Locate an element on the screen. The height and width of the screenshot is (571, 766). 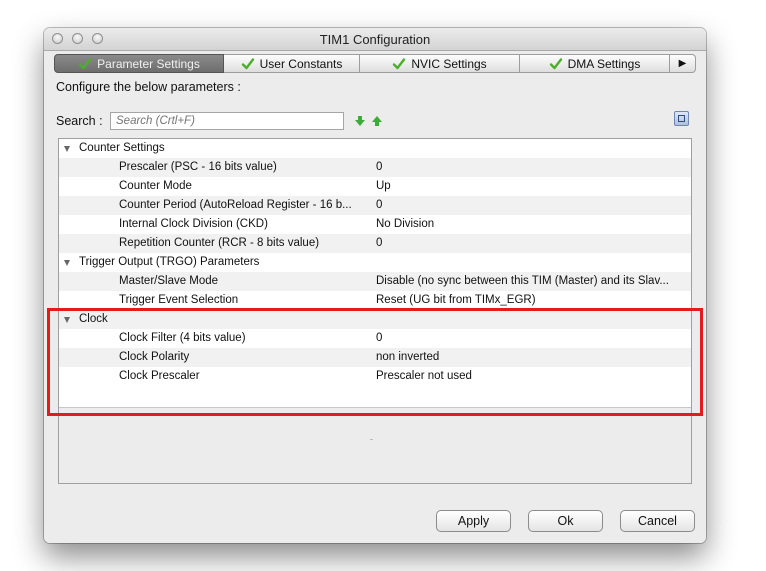
parameter-row: Internal Clock Division (CKD) No Division is located at coordinates (375, 224).